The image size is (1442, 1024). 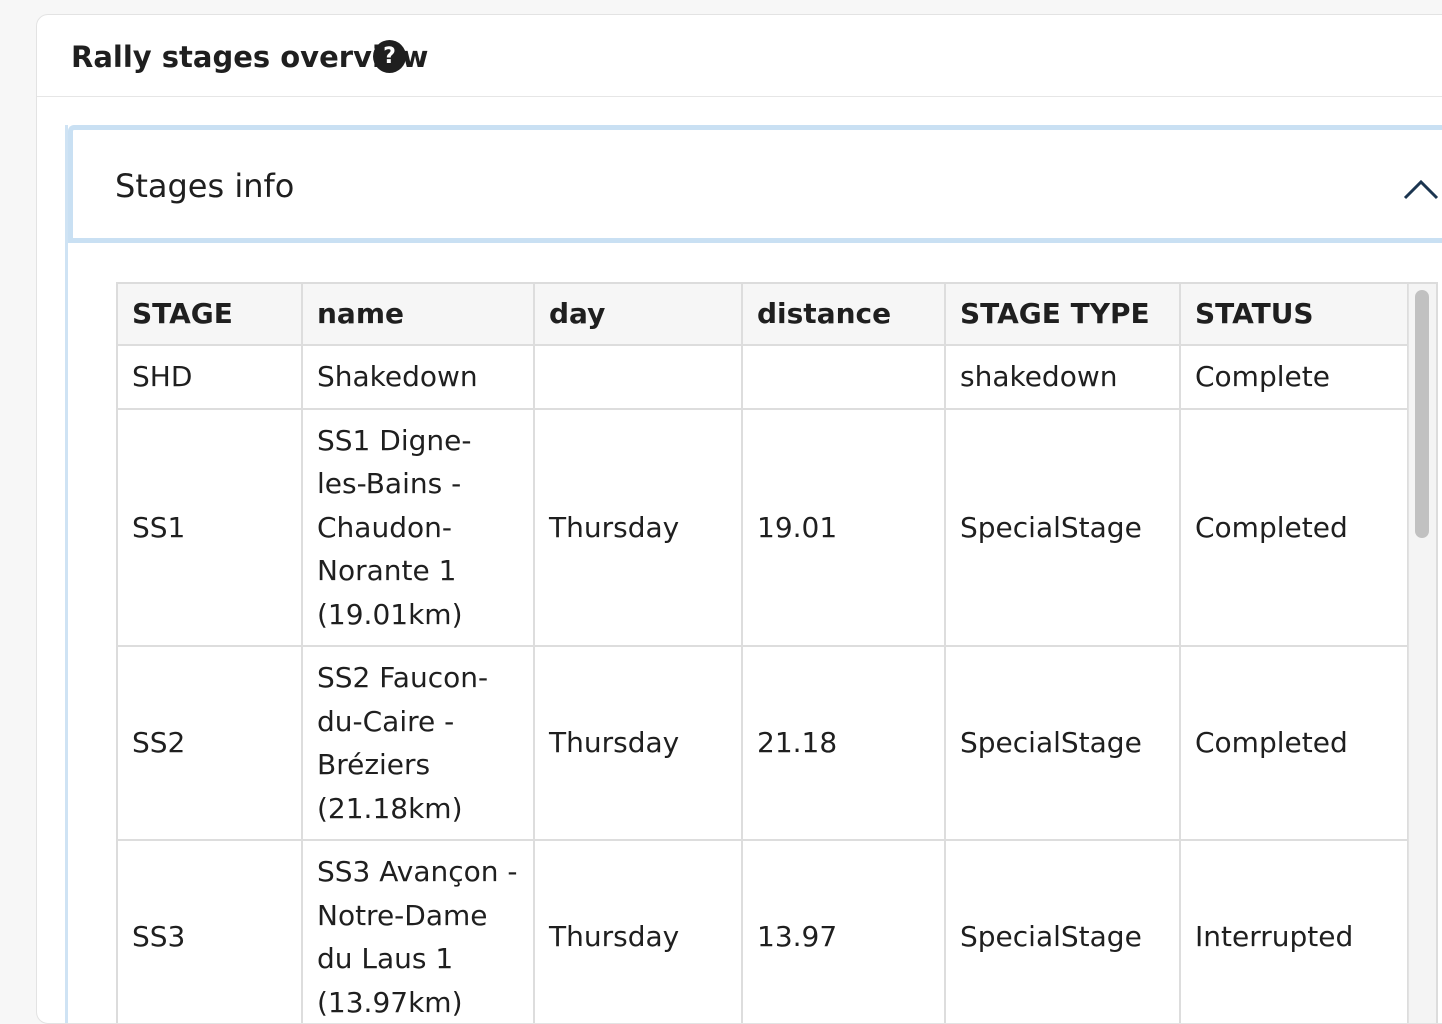 I want to click on panel-header: Rally stages overview ?, so click(x=739, y=56).